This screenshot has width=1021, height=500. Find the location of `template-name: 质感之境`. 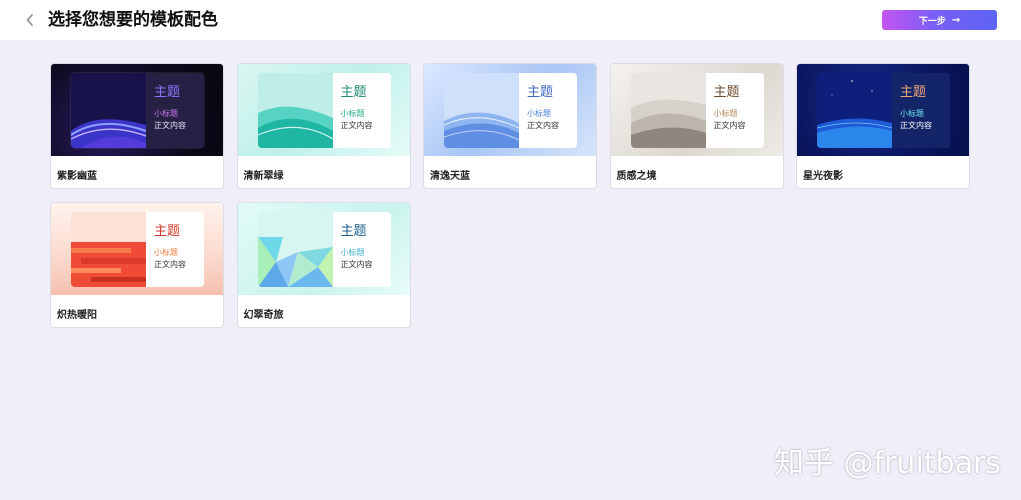

template-name: 质感之境 is located at coordinates (636, 176).